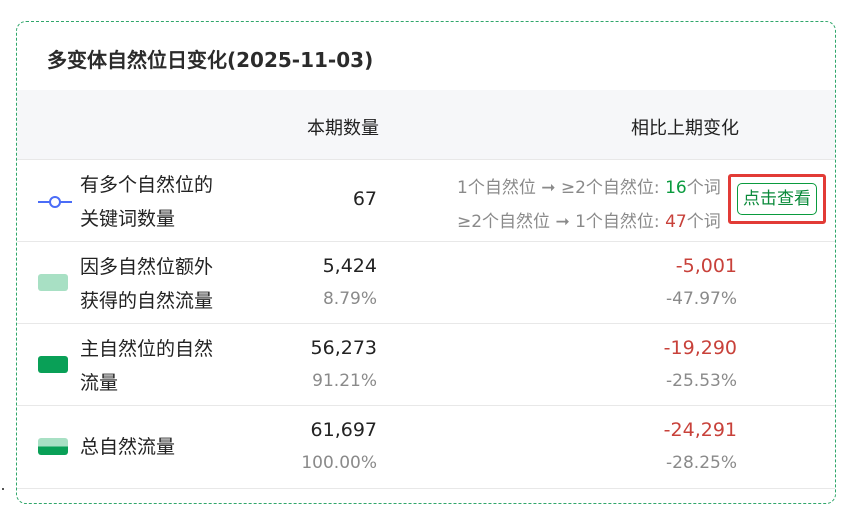 The width and height of the screenshot is (858, 516). What do you see at coordinates (701, 381) in the screenshot?
I see `row-change-percent: -25.53%` at bounding box center [701, 381].